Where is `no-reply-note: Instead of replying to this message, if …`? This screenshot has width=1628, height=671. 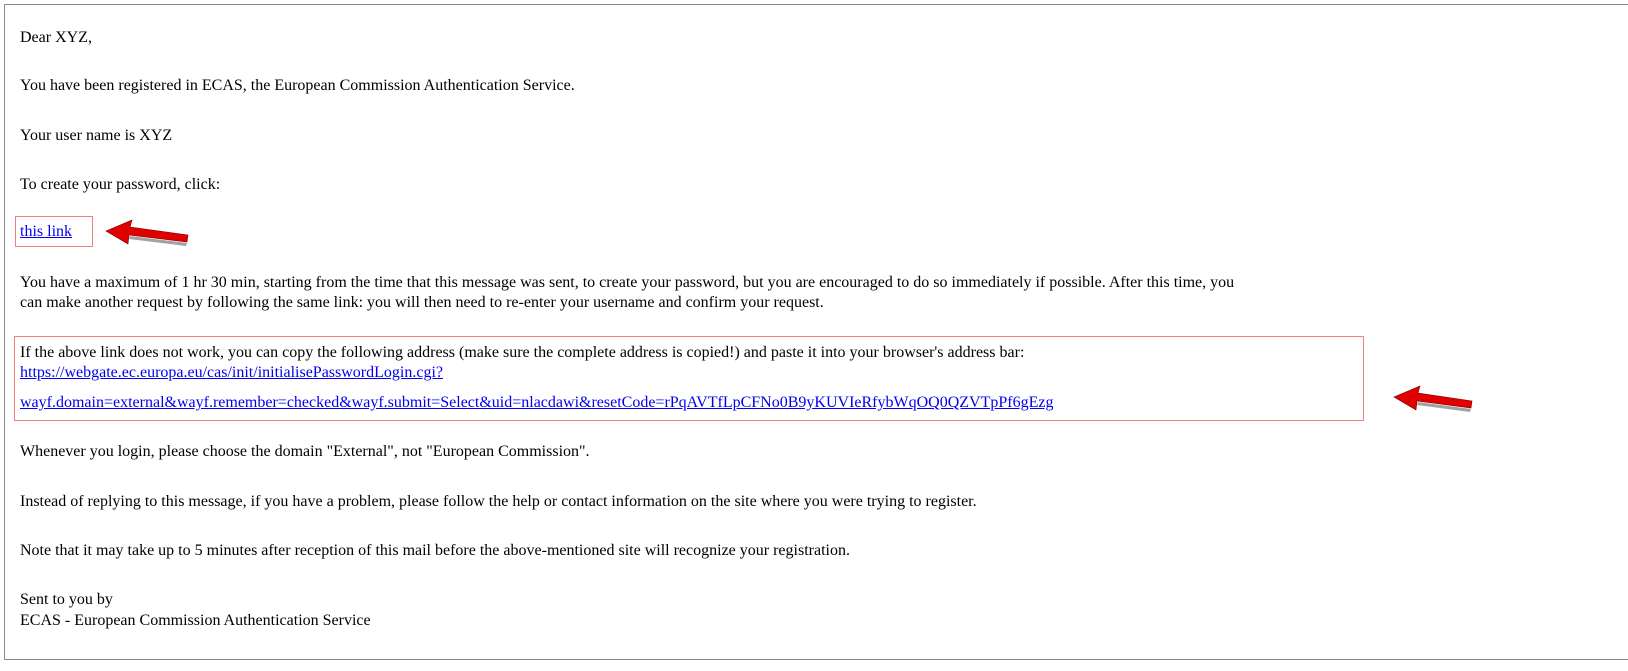 no-reply-note: Instead of replying to this message, if … is located at coordinates (498, 501).